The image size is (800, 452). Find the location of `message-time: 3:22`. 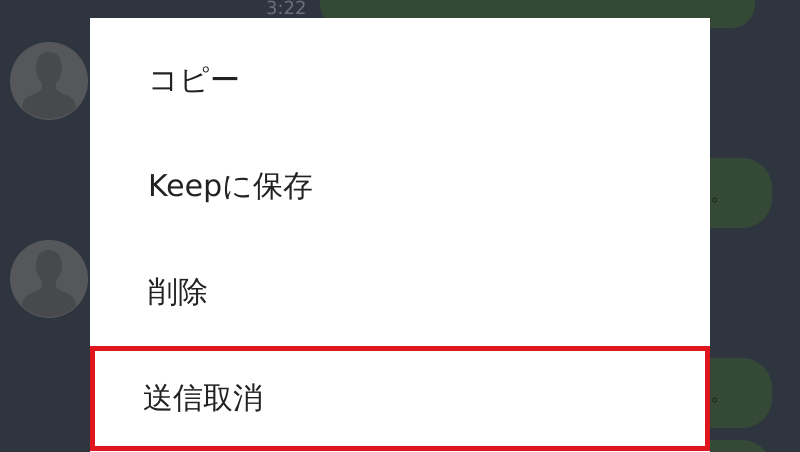

message-time: 3:22 is located at coordinates (286, 9).